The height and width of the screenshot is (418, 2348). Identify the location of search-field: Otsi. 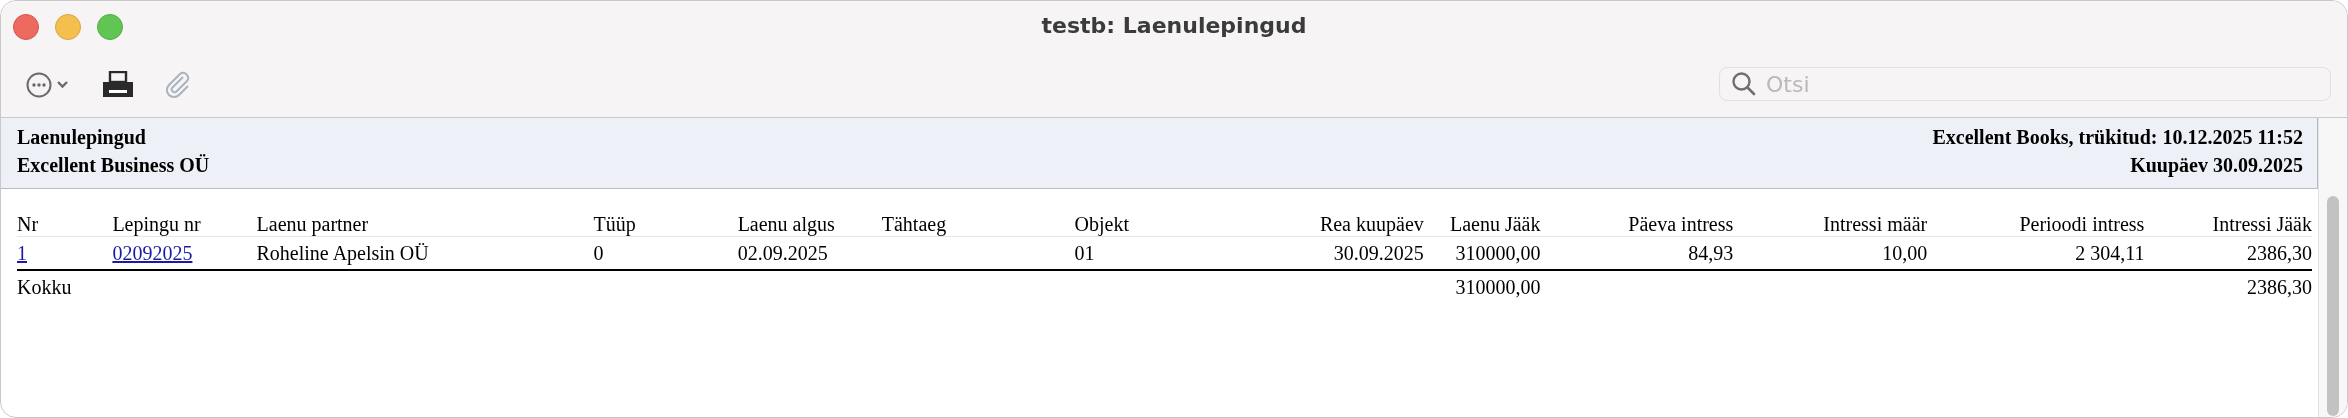
(2025, 84).